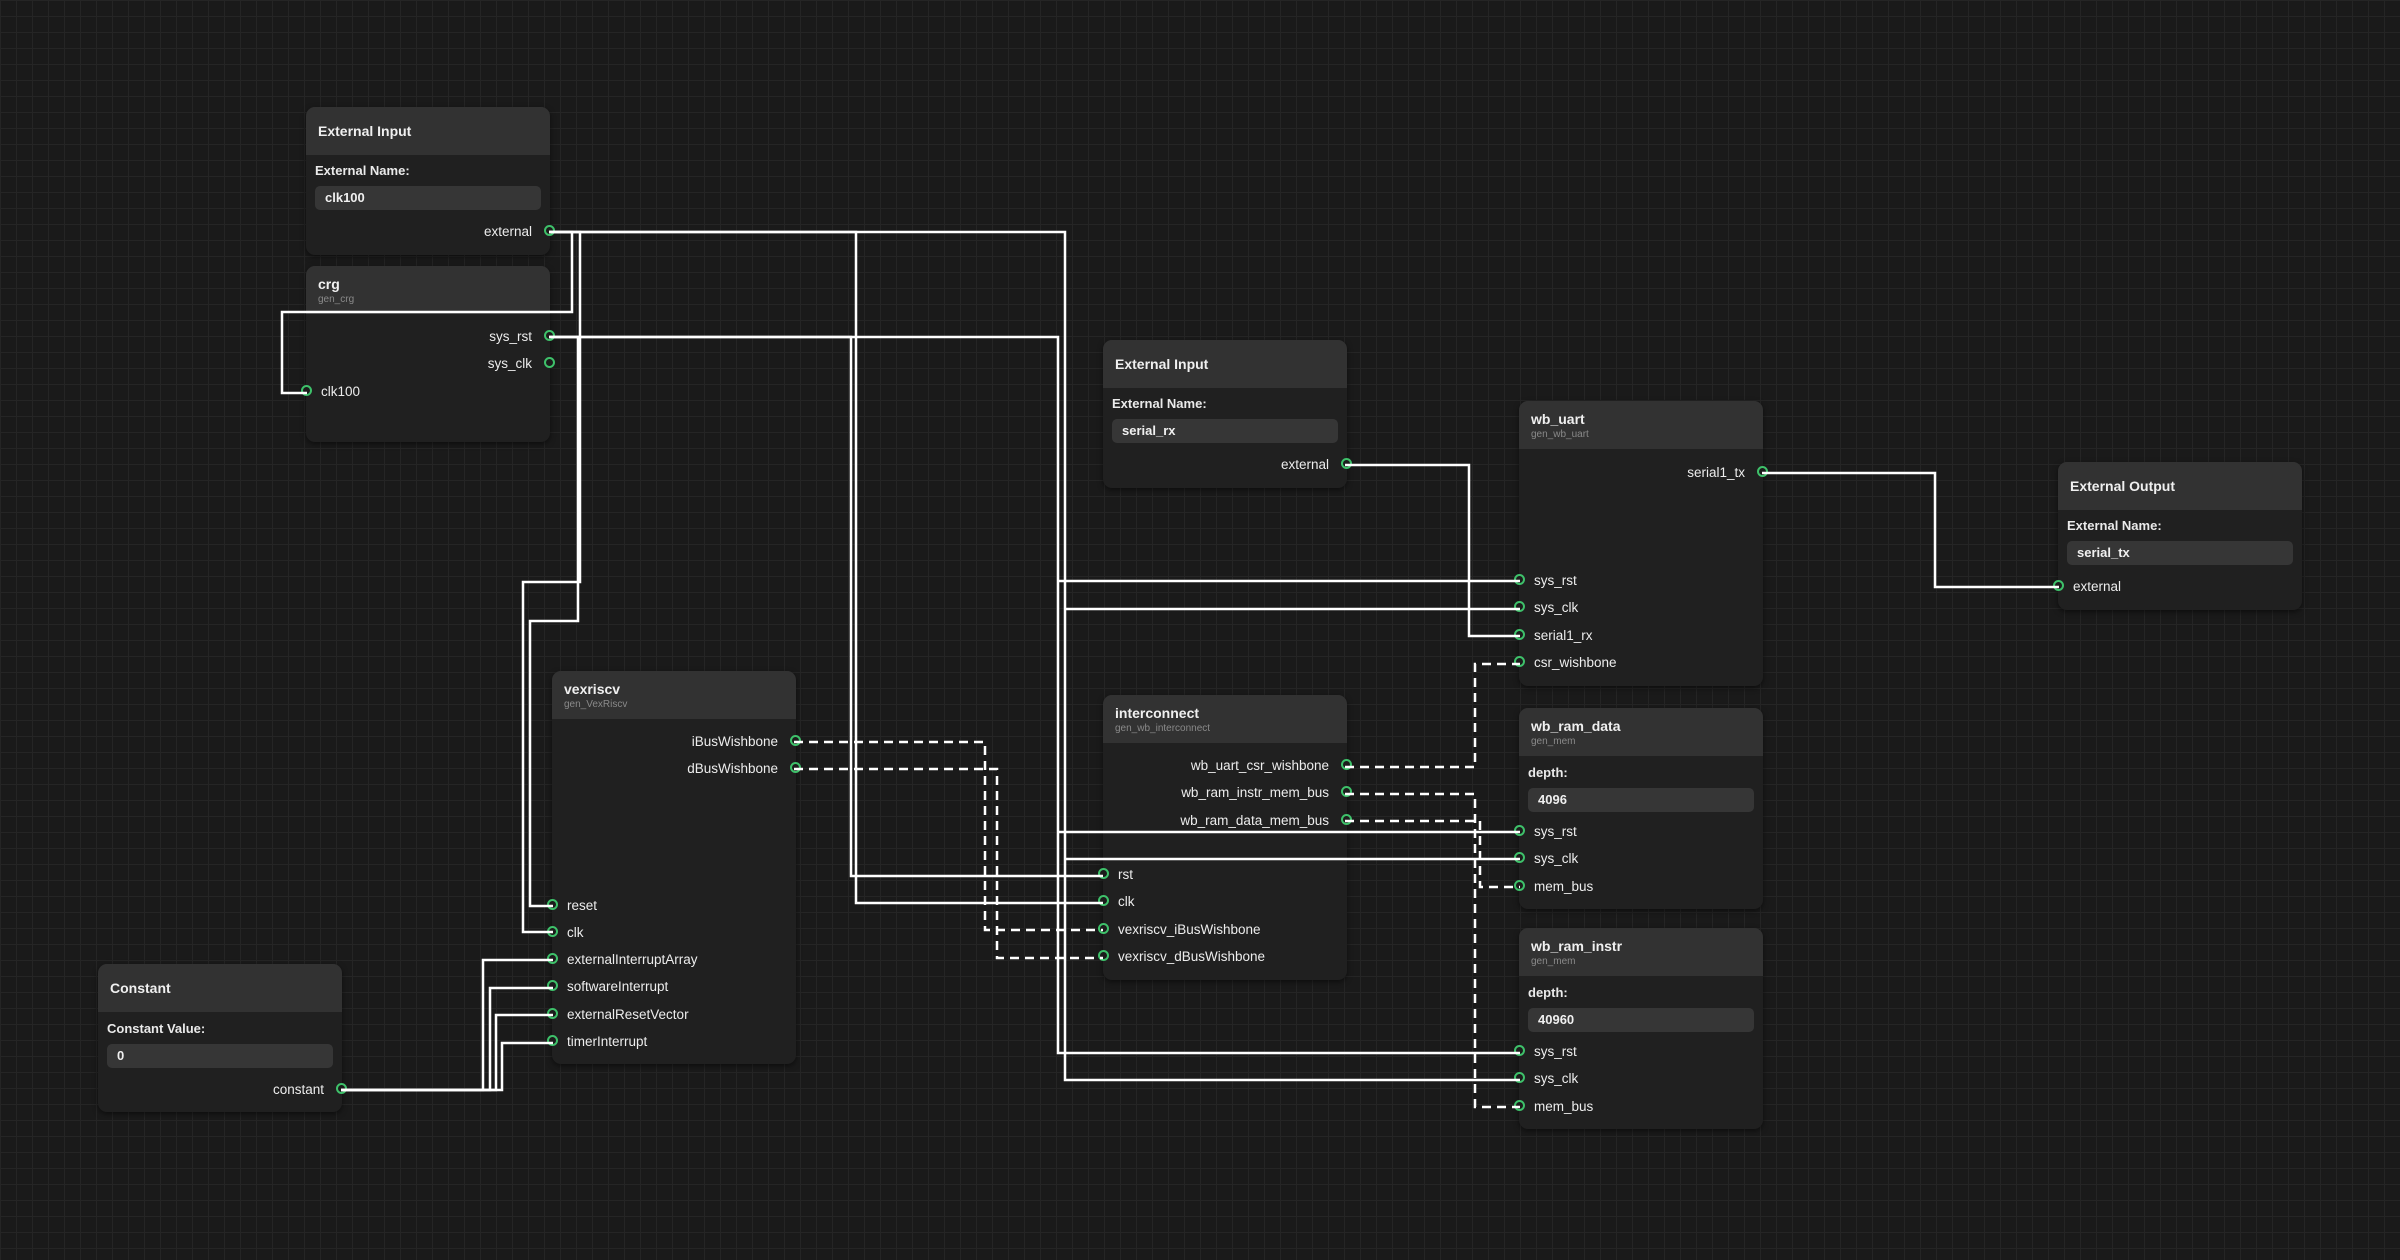  I want to click on port-constant-out: constant, so click(298, 1089).